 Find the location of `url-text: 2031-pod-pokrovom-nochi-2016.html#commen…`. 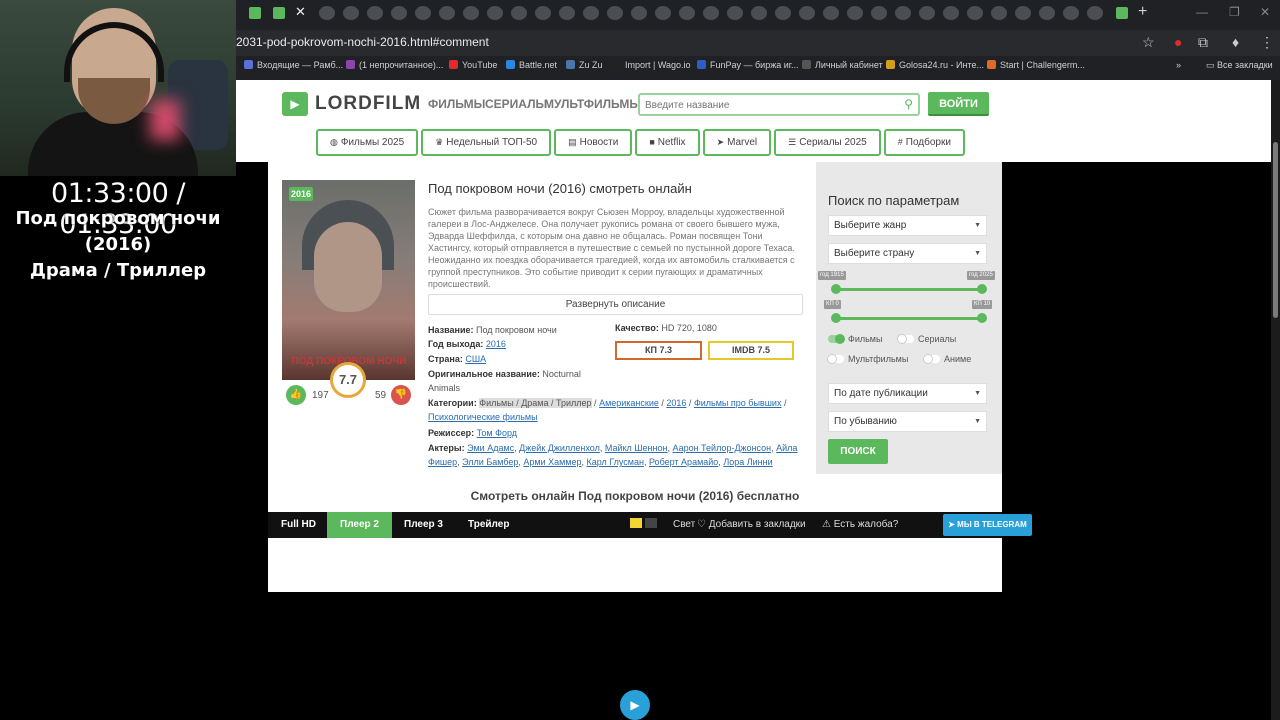

url-text: 2031-pod-pokrovom-nochi-2016.html#commen… is located at coordinates (362, 42).